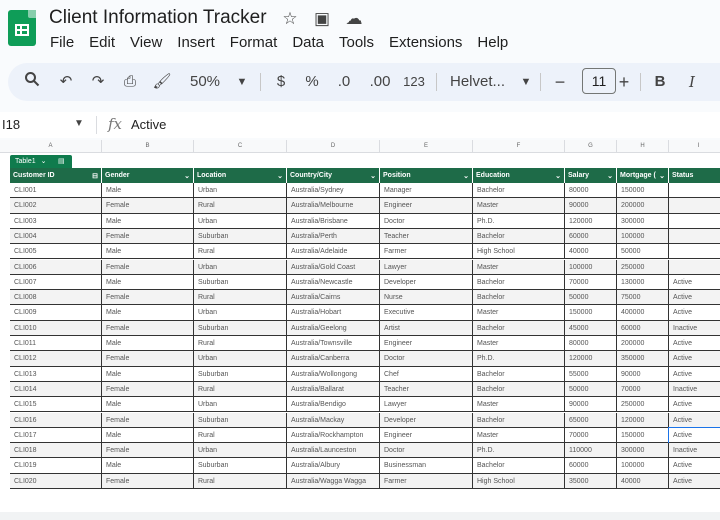  What do you see at coordinates (56, 389) in the screenshot?
I see `table-cell: CLI014` at bounding box center [56, 389].